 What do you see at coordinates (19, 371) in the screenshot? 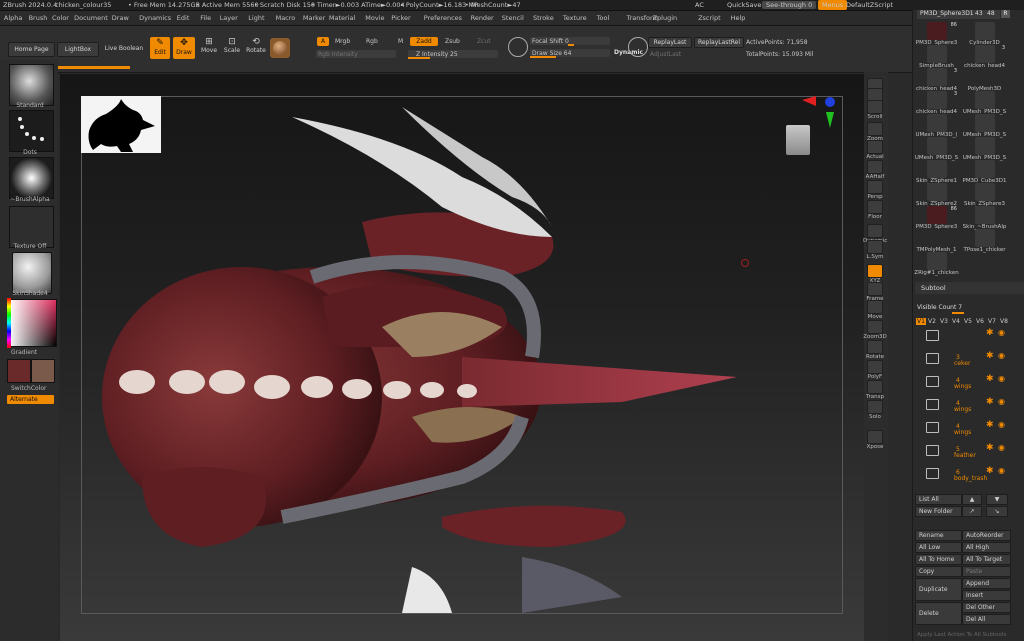
I see `main-color-swatch` at bounding box center [19, 371].